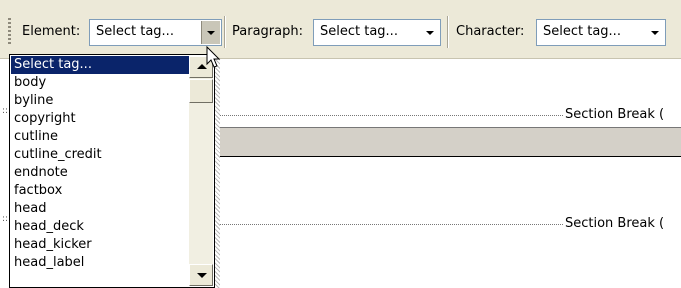  What do you see at coordinates (4, 173) in the screenshot?
I see `document-left-margin` at bounding box center [4, 173].